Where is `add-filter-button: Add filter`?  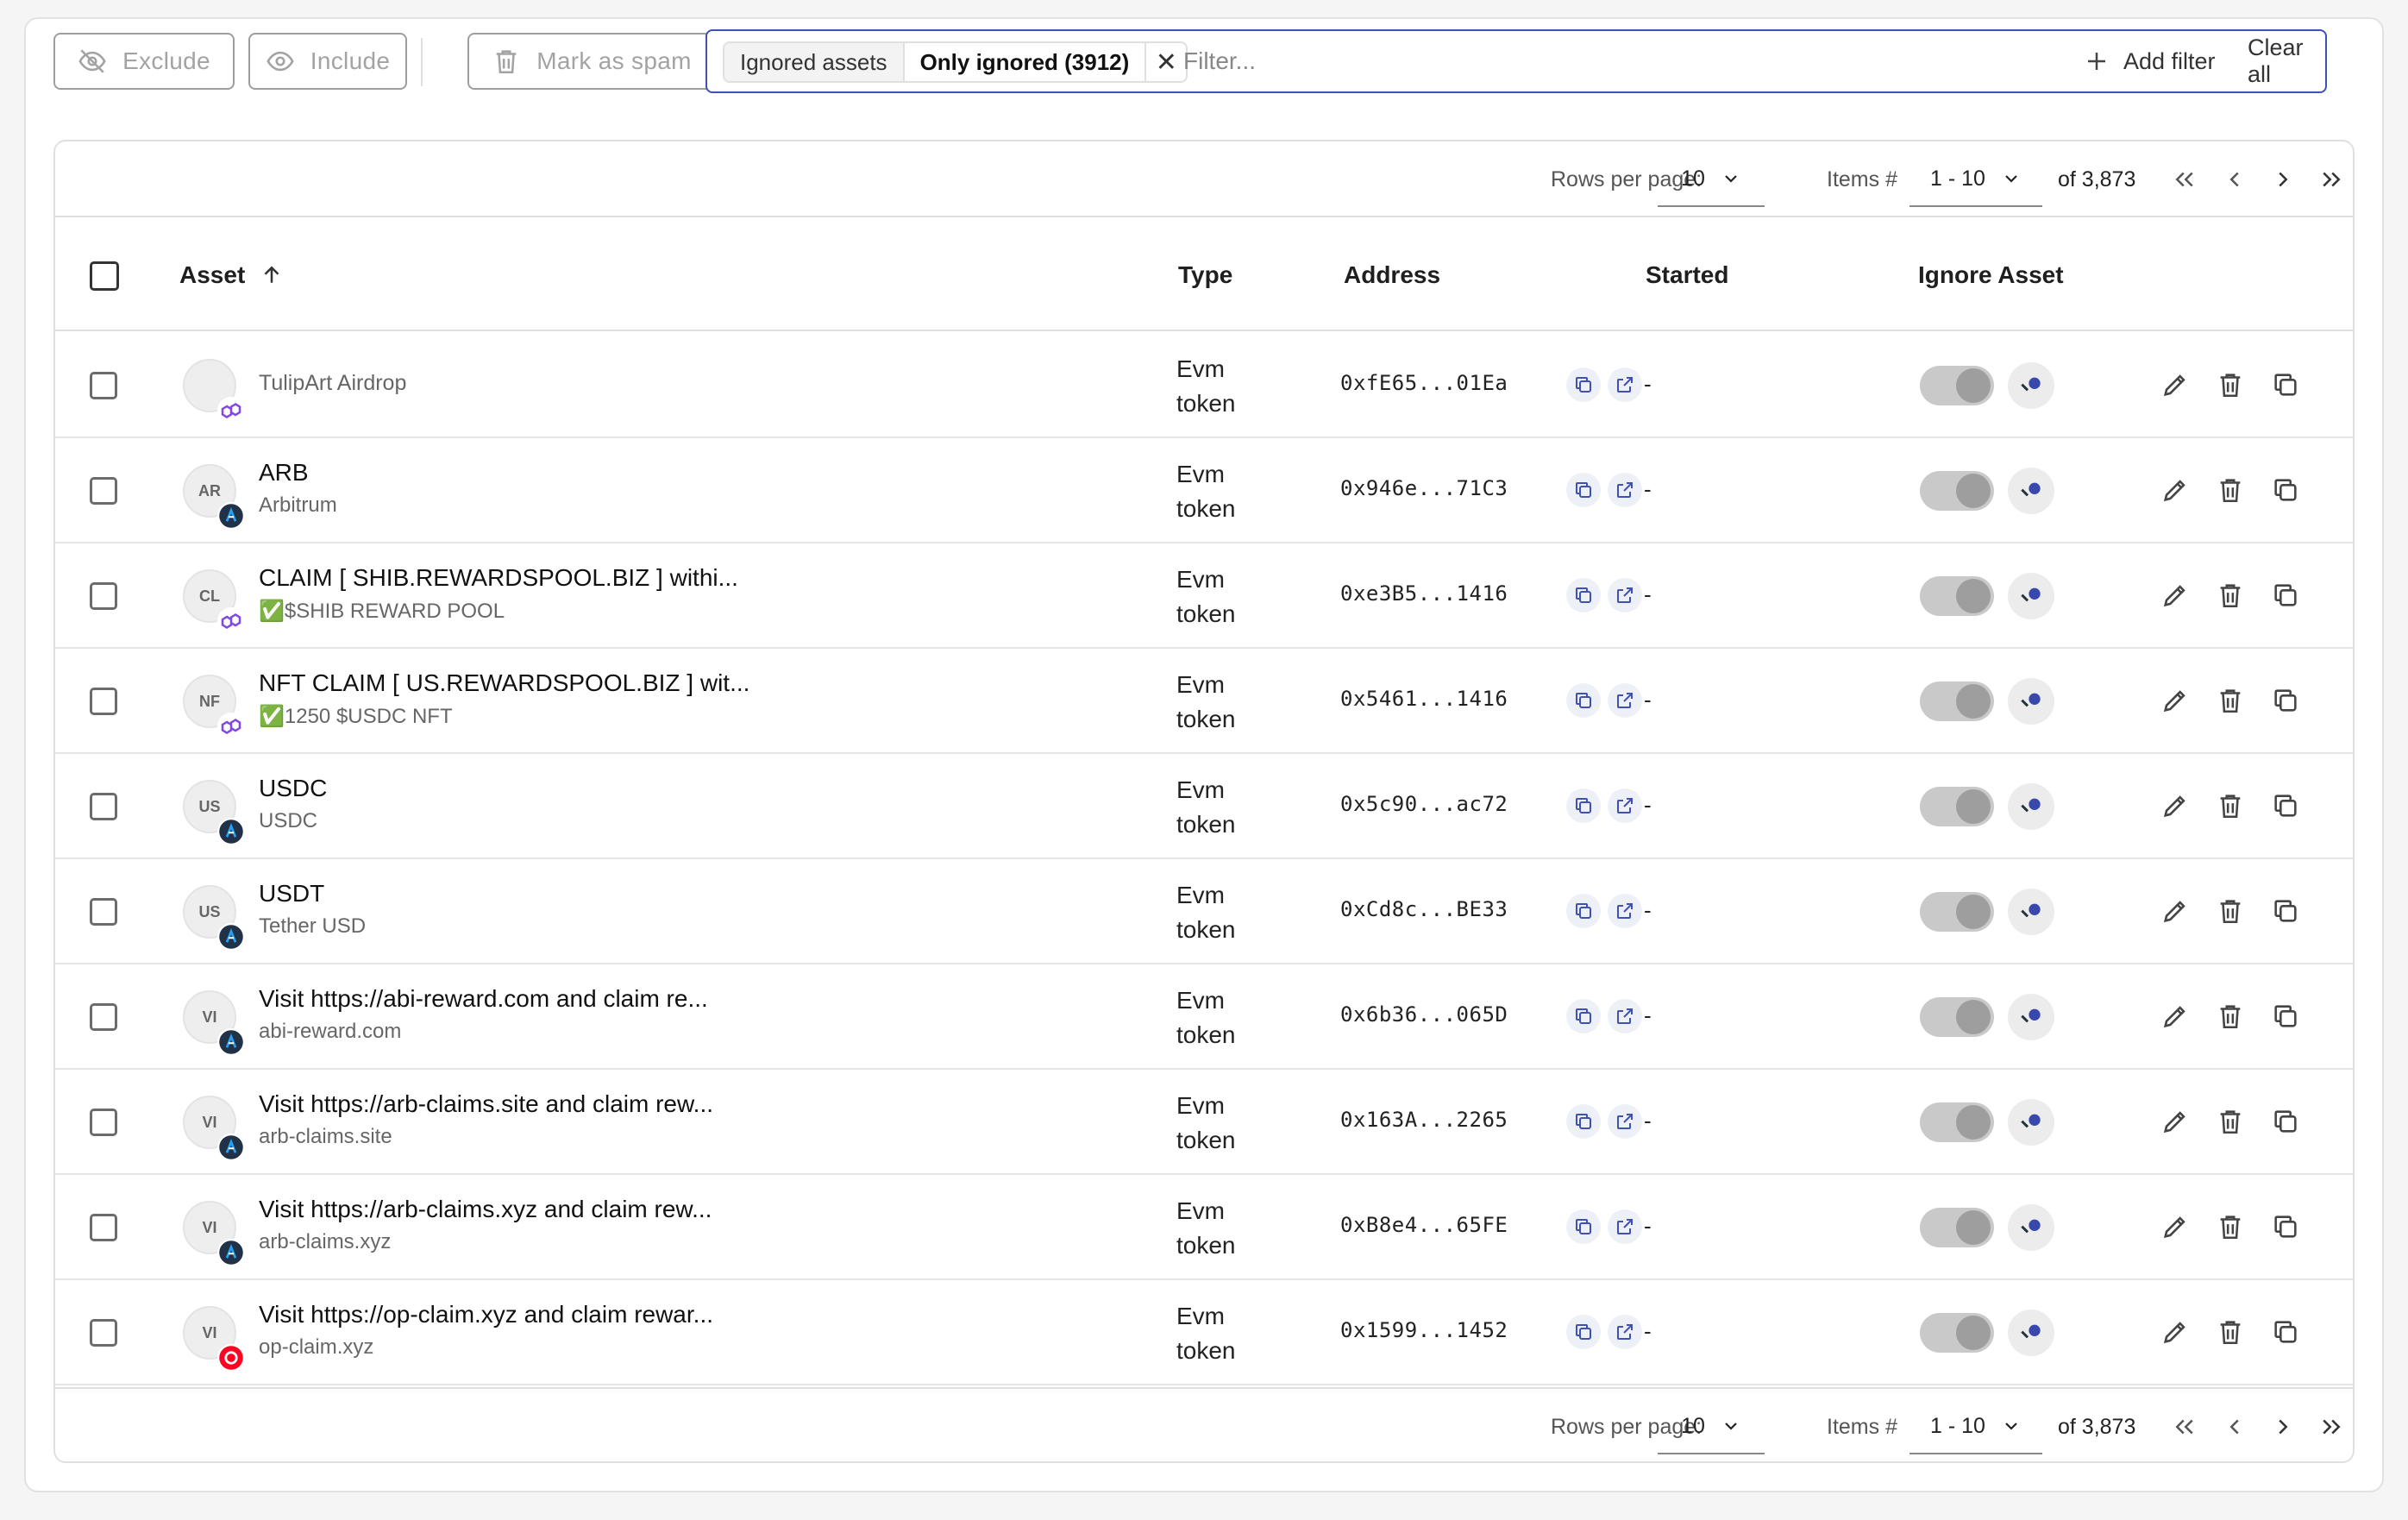 add-filter-button: Add filter is located at coordinates (2150, 61).